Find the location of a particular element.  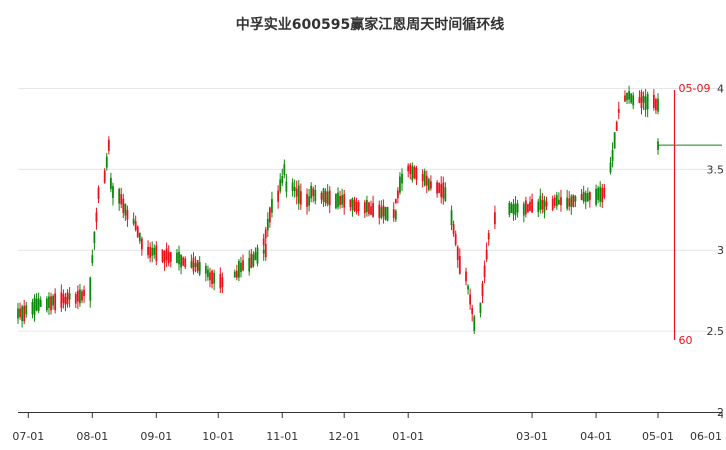

x-tick-label: 08-01 is located at coordinates (92, 436).